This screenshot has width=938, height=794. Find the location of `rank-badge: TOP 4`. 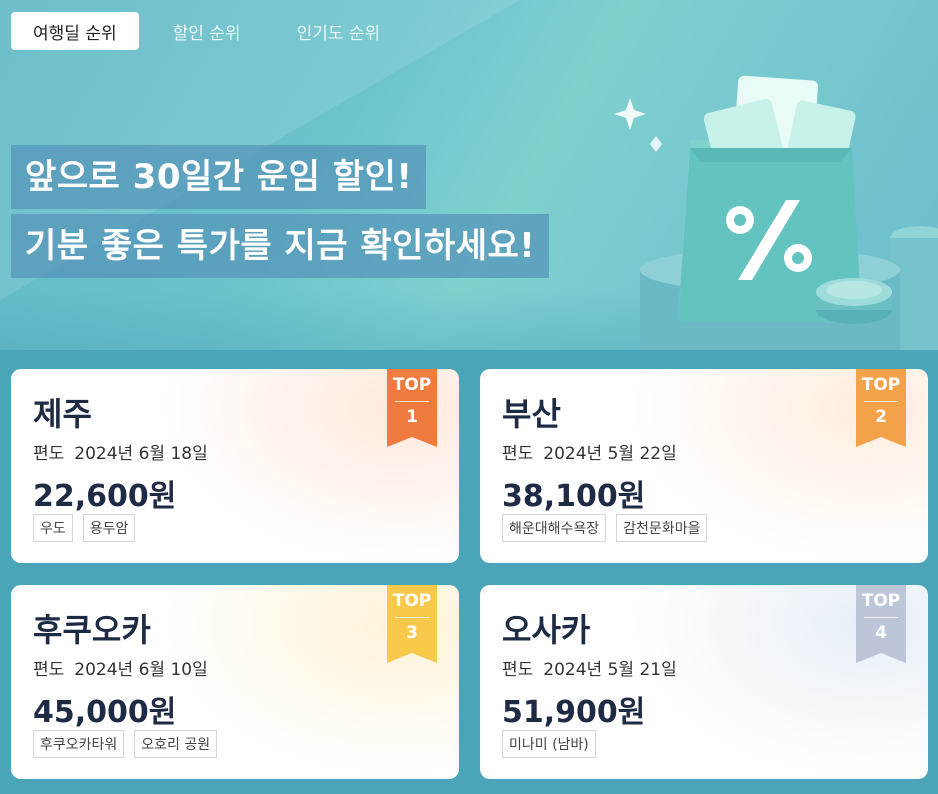

rank-badge: TOP 4 is located at coordinates (881, 617).